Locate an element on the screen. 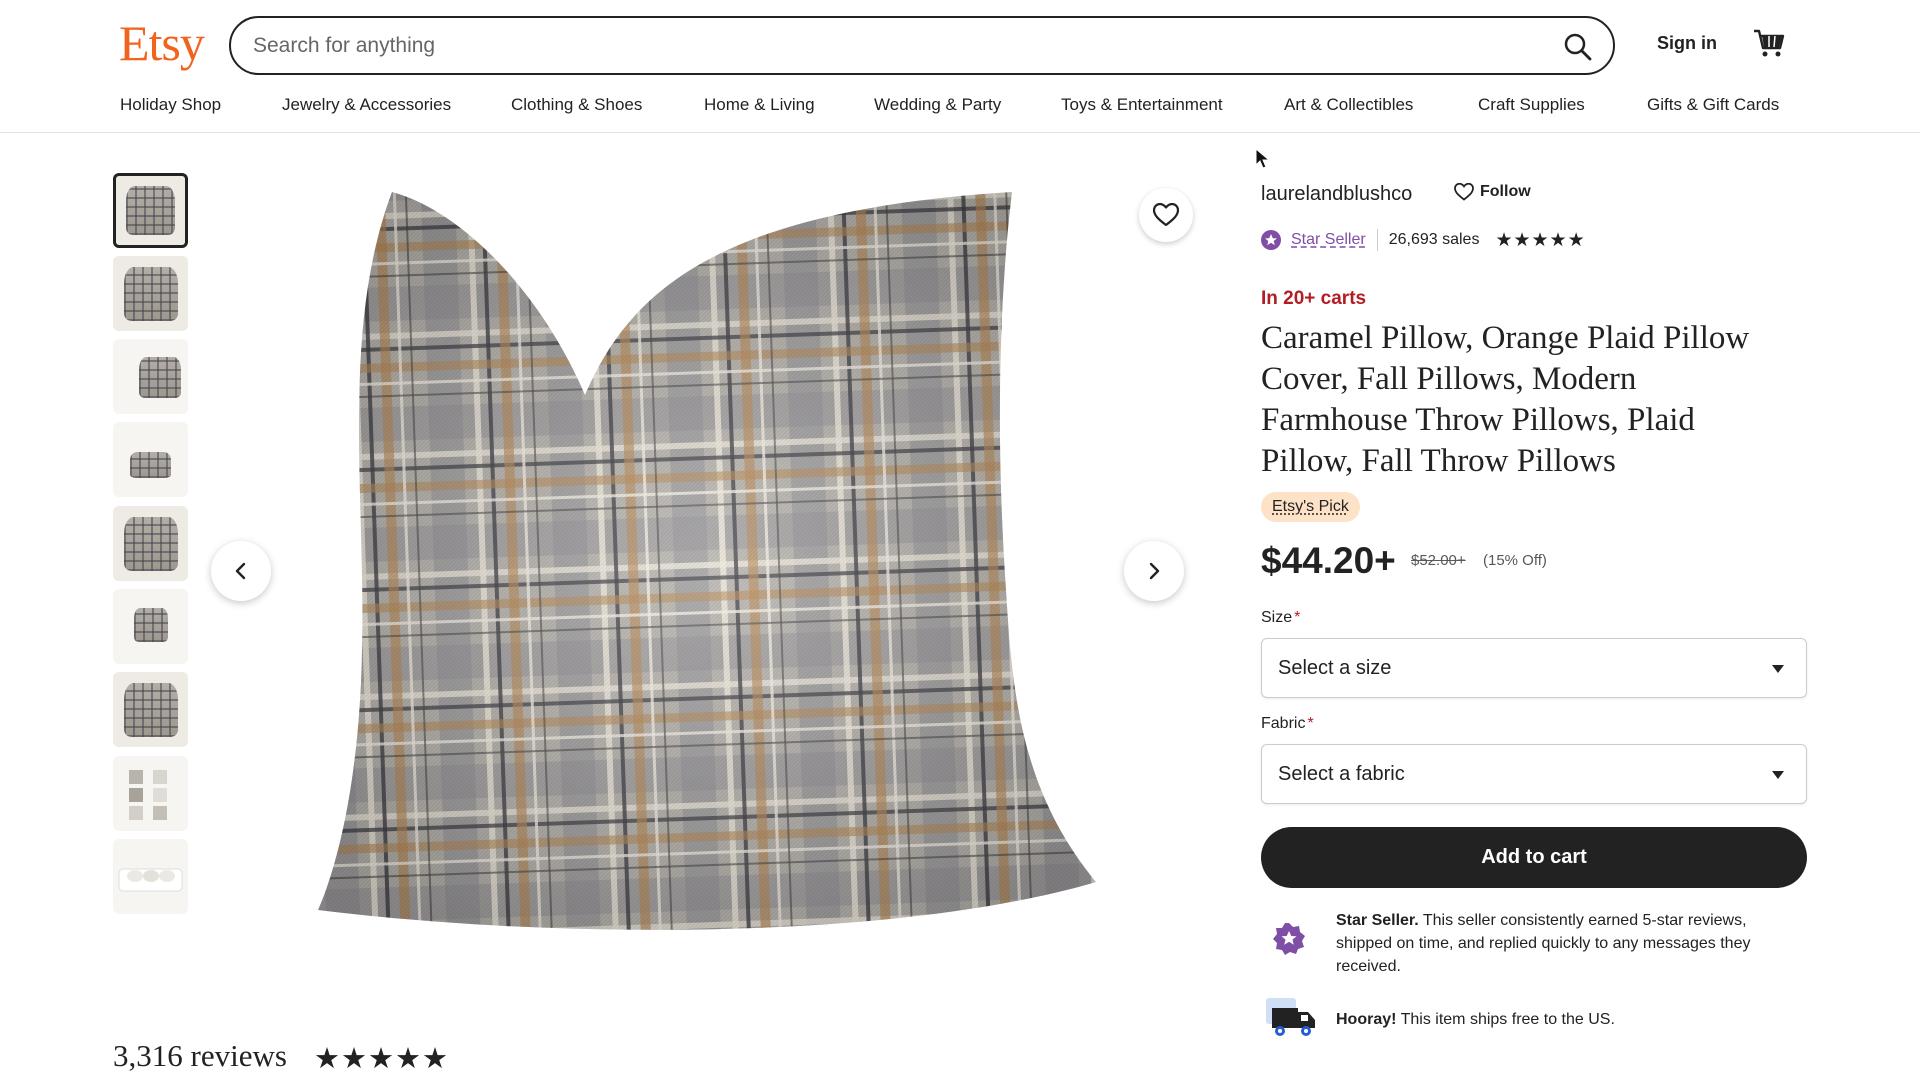 This screenshot has height=1080, width=1920. star-seller-link: Star Seller is located at coordinates (1328, 240).